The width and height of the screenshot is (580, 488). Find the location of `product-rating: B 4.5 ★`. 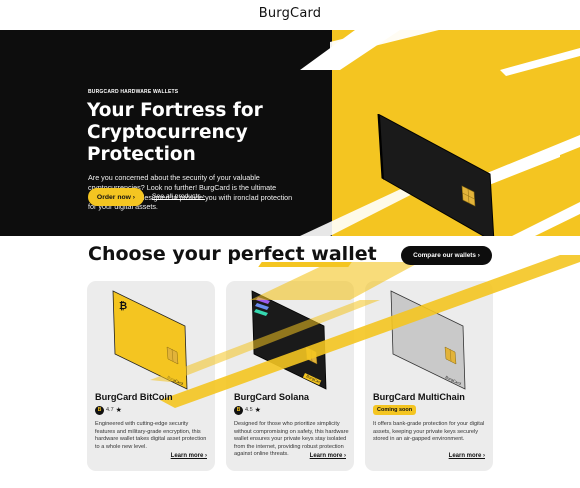

product-rating: B 4.5 ★ is located at coordinates (247, 410).